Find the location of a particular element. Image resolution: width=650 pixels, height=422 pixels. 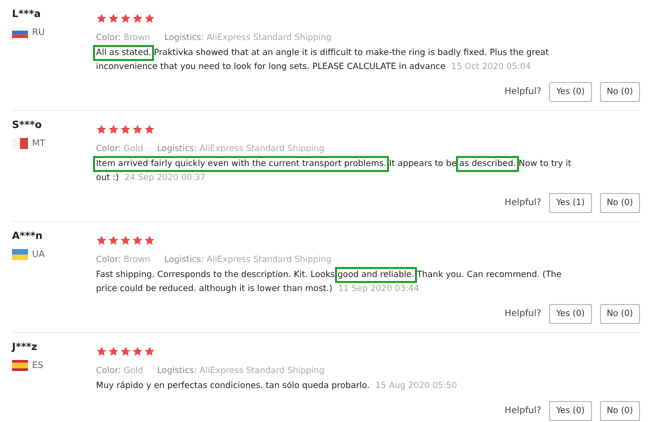

review-text: Item arrived fairly quickly even with the current transport problems. It appears to be as described. Now to try it out :) 24 Sep 2020 00:37 is located at coordinates (335, 171).